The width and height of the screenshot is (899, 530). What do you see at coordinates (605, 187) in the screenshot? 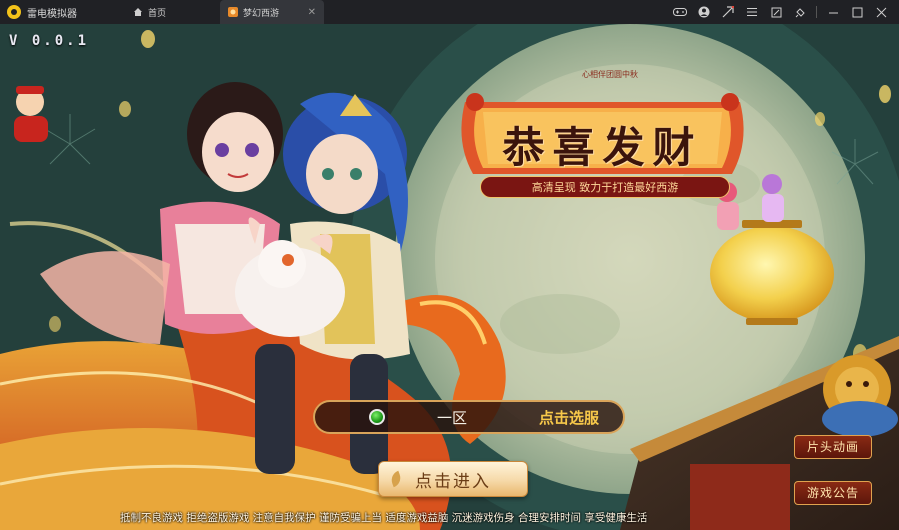
I see `banner-subtitle: 高清呈现 致力于打造最好西游` at bounding box center [605, 187].